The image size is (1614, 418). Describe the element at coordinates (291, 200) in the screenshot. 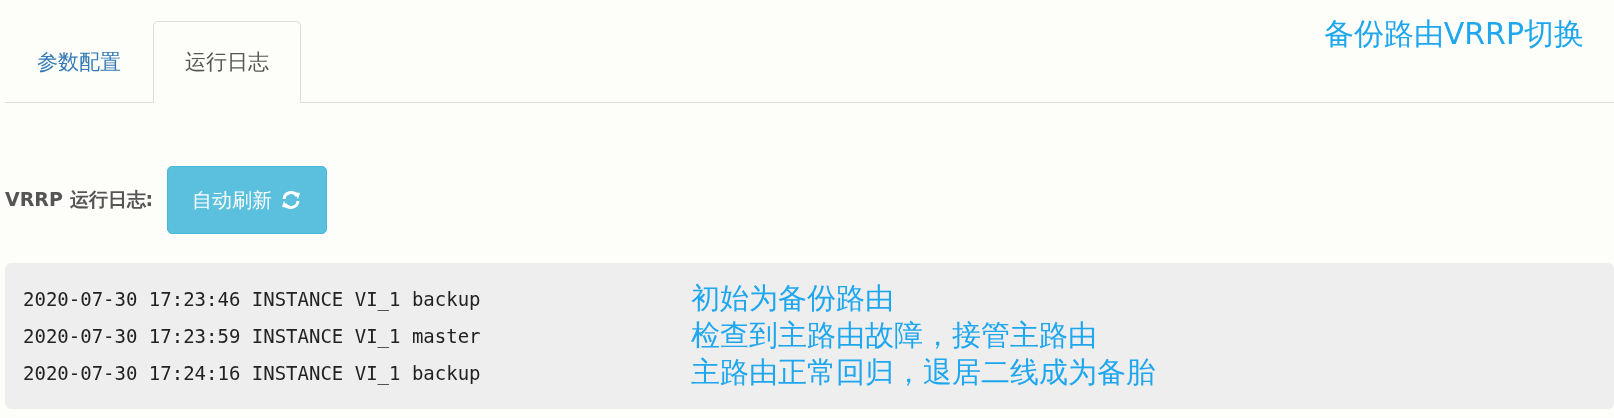

I see `refresh-icon` at that location.